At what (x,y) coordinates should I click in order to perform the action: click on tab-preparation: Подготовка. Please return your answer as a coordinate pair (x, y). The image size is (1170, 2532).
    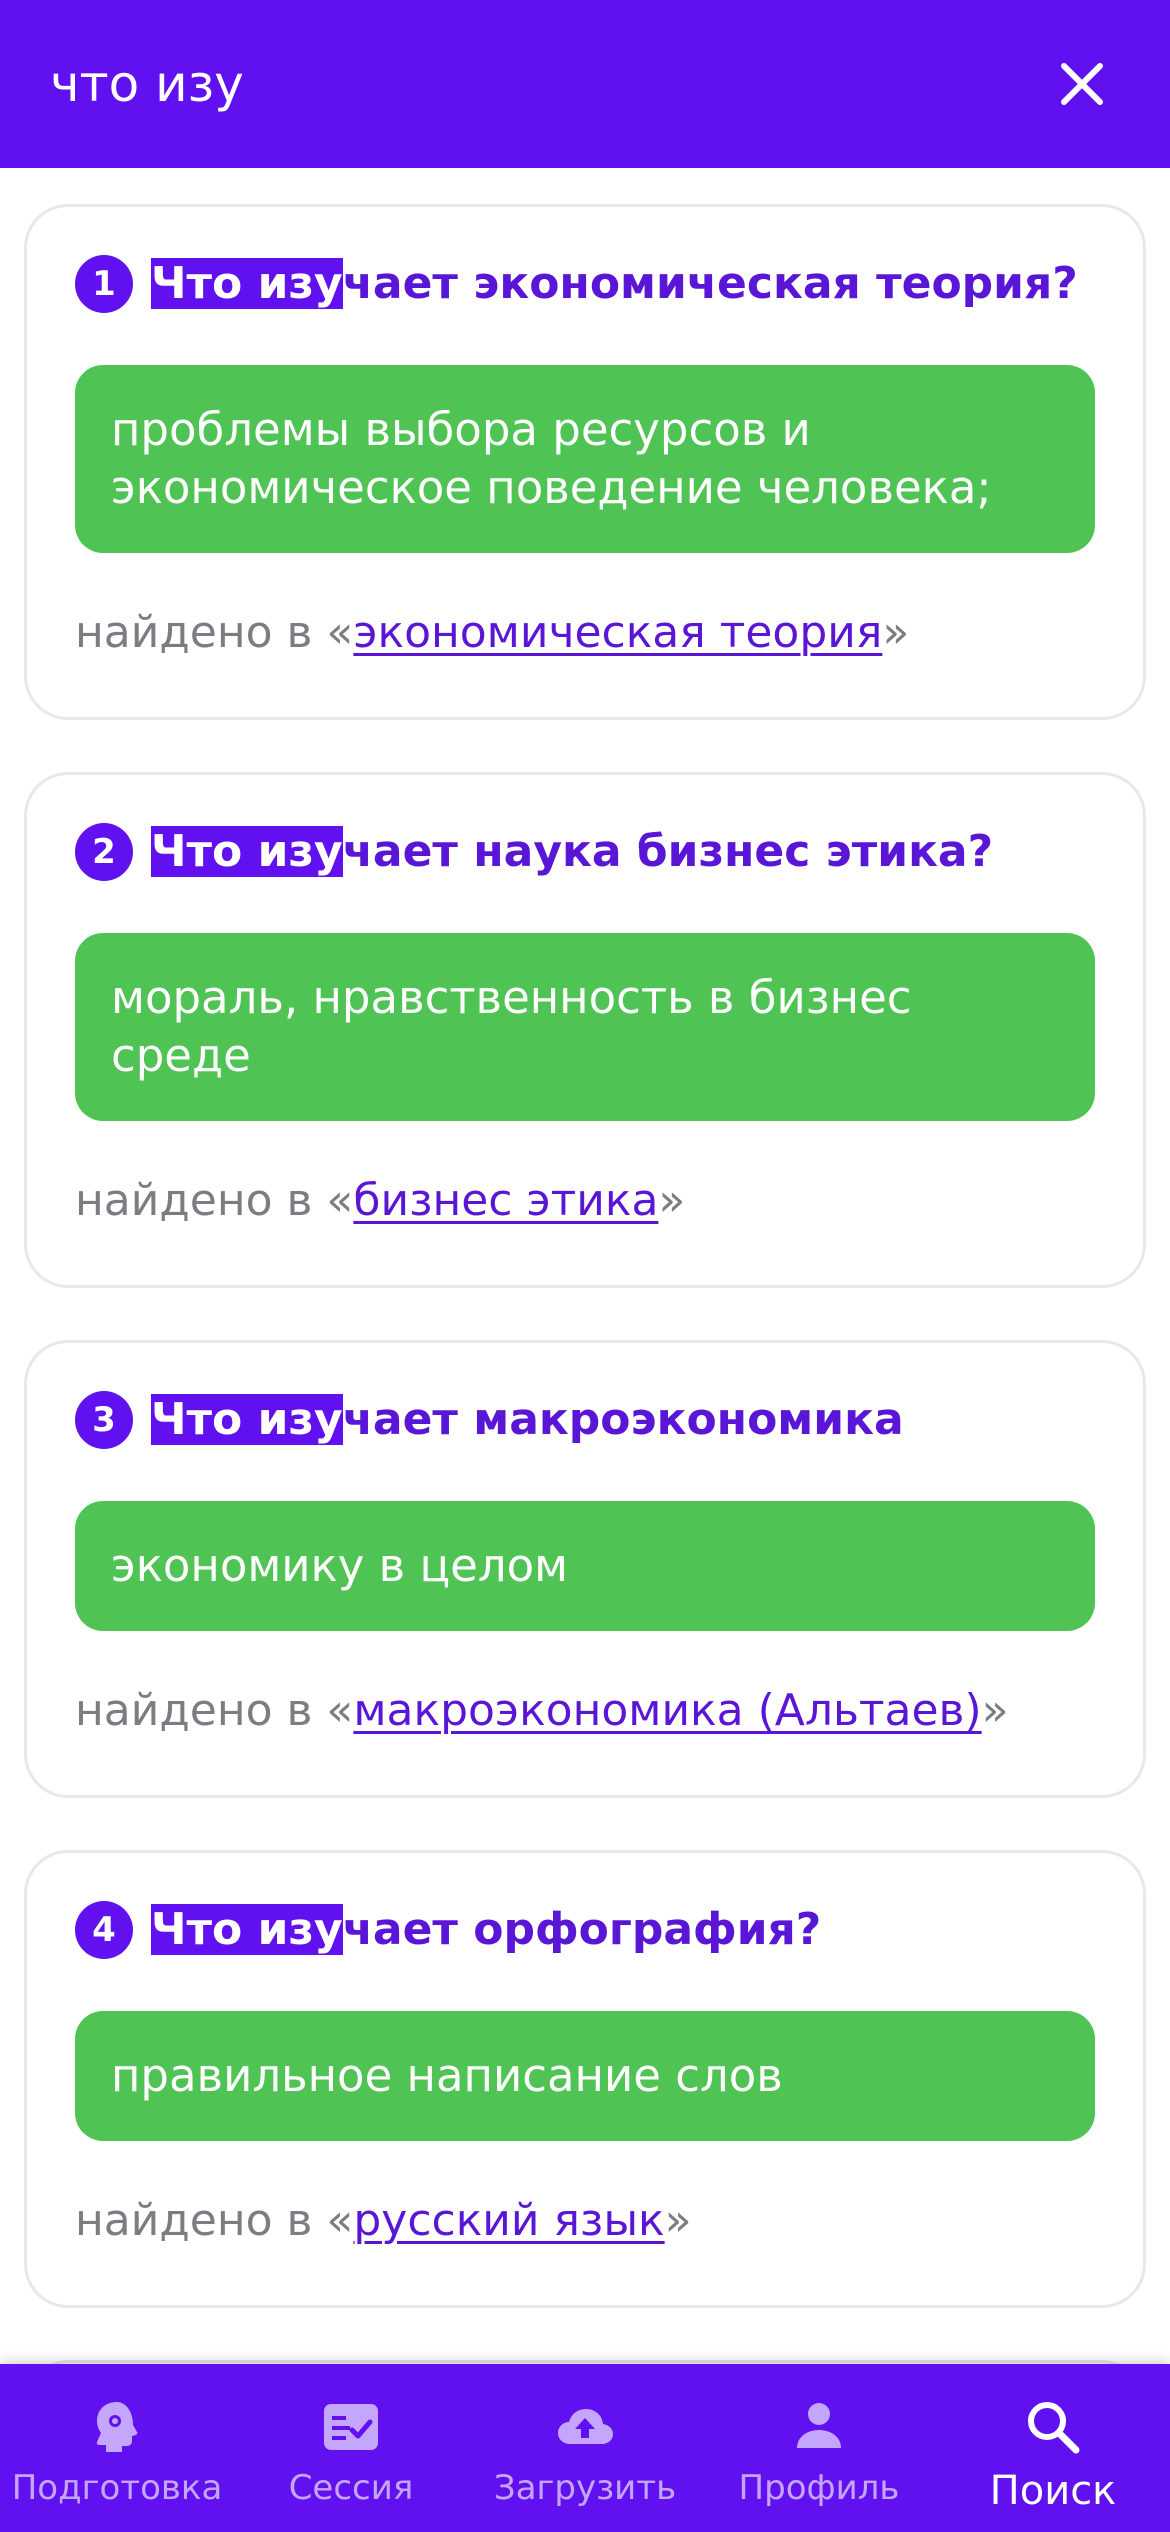
    Looking at the image, I should click on (117, 2448).